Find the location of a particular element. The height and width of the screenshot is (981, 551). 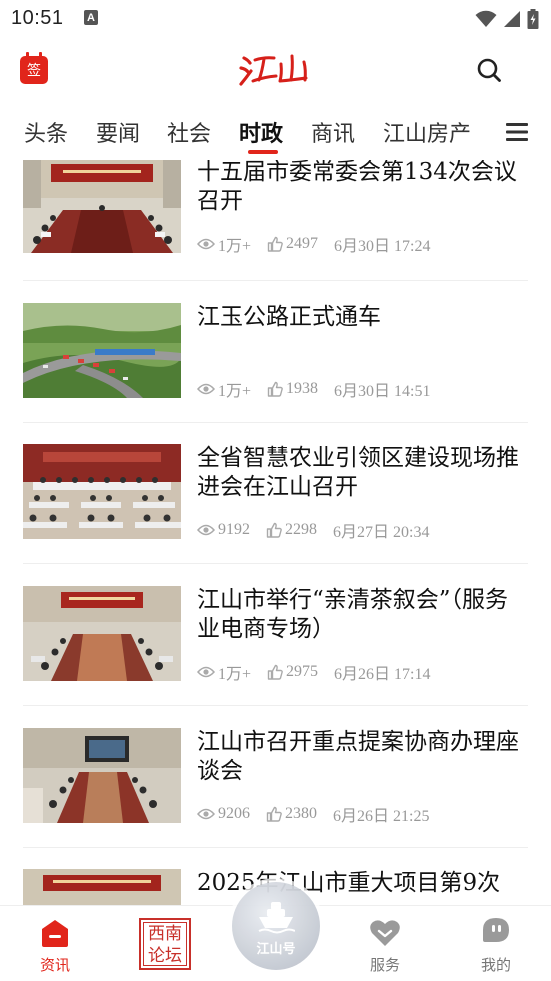

publish-date: 6月30日 14:51 is located at coordinates (382, 391).